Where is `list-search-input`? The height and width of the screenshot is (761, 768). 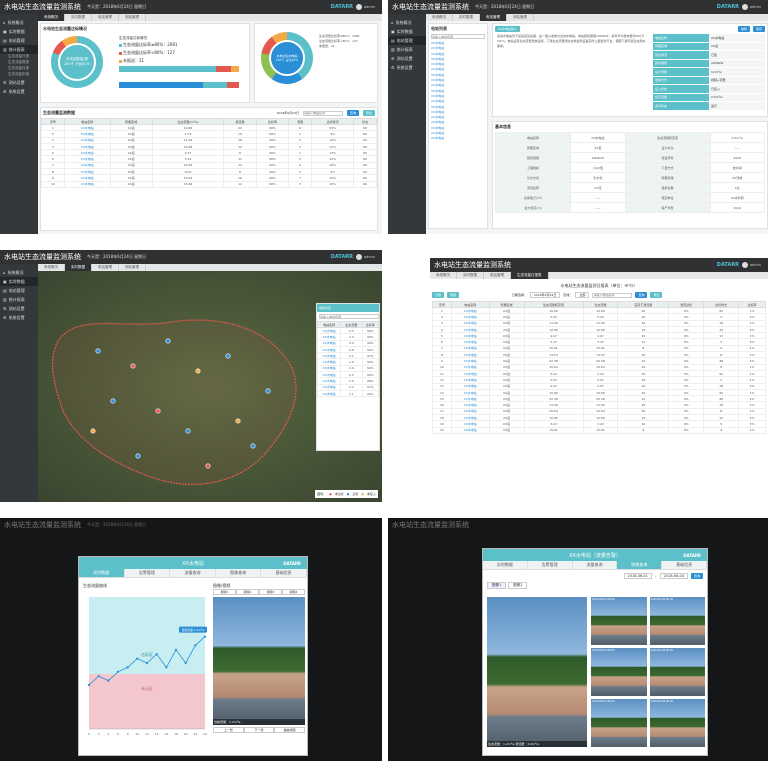 list-search-input is located at coordinates (349, 316).